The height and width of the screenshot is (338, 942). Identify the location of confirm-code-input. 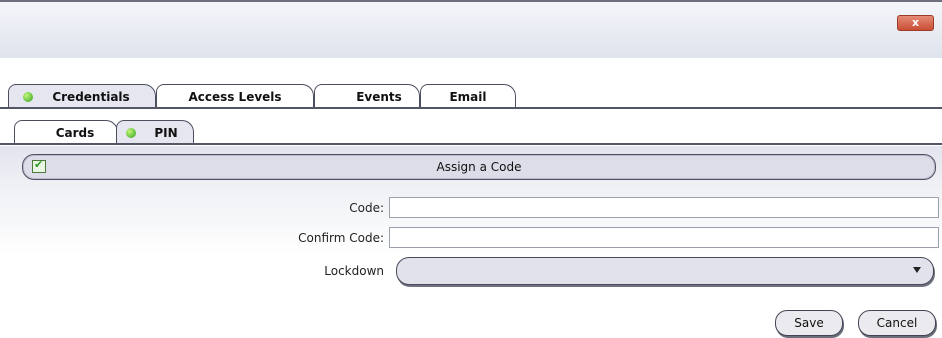
(664, 237).